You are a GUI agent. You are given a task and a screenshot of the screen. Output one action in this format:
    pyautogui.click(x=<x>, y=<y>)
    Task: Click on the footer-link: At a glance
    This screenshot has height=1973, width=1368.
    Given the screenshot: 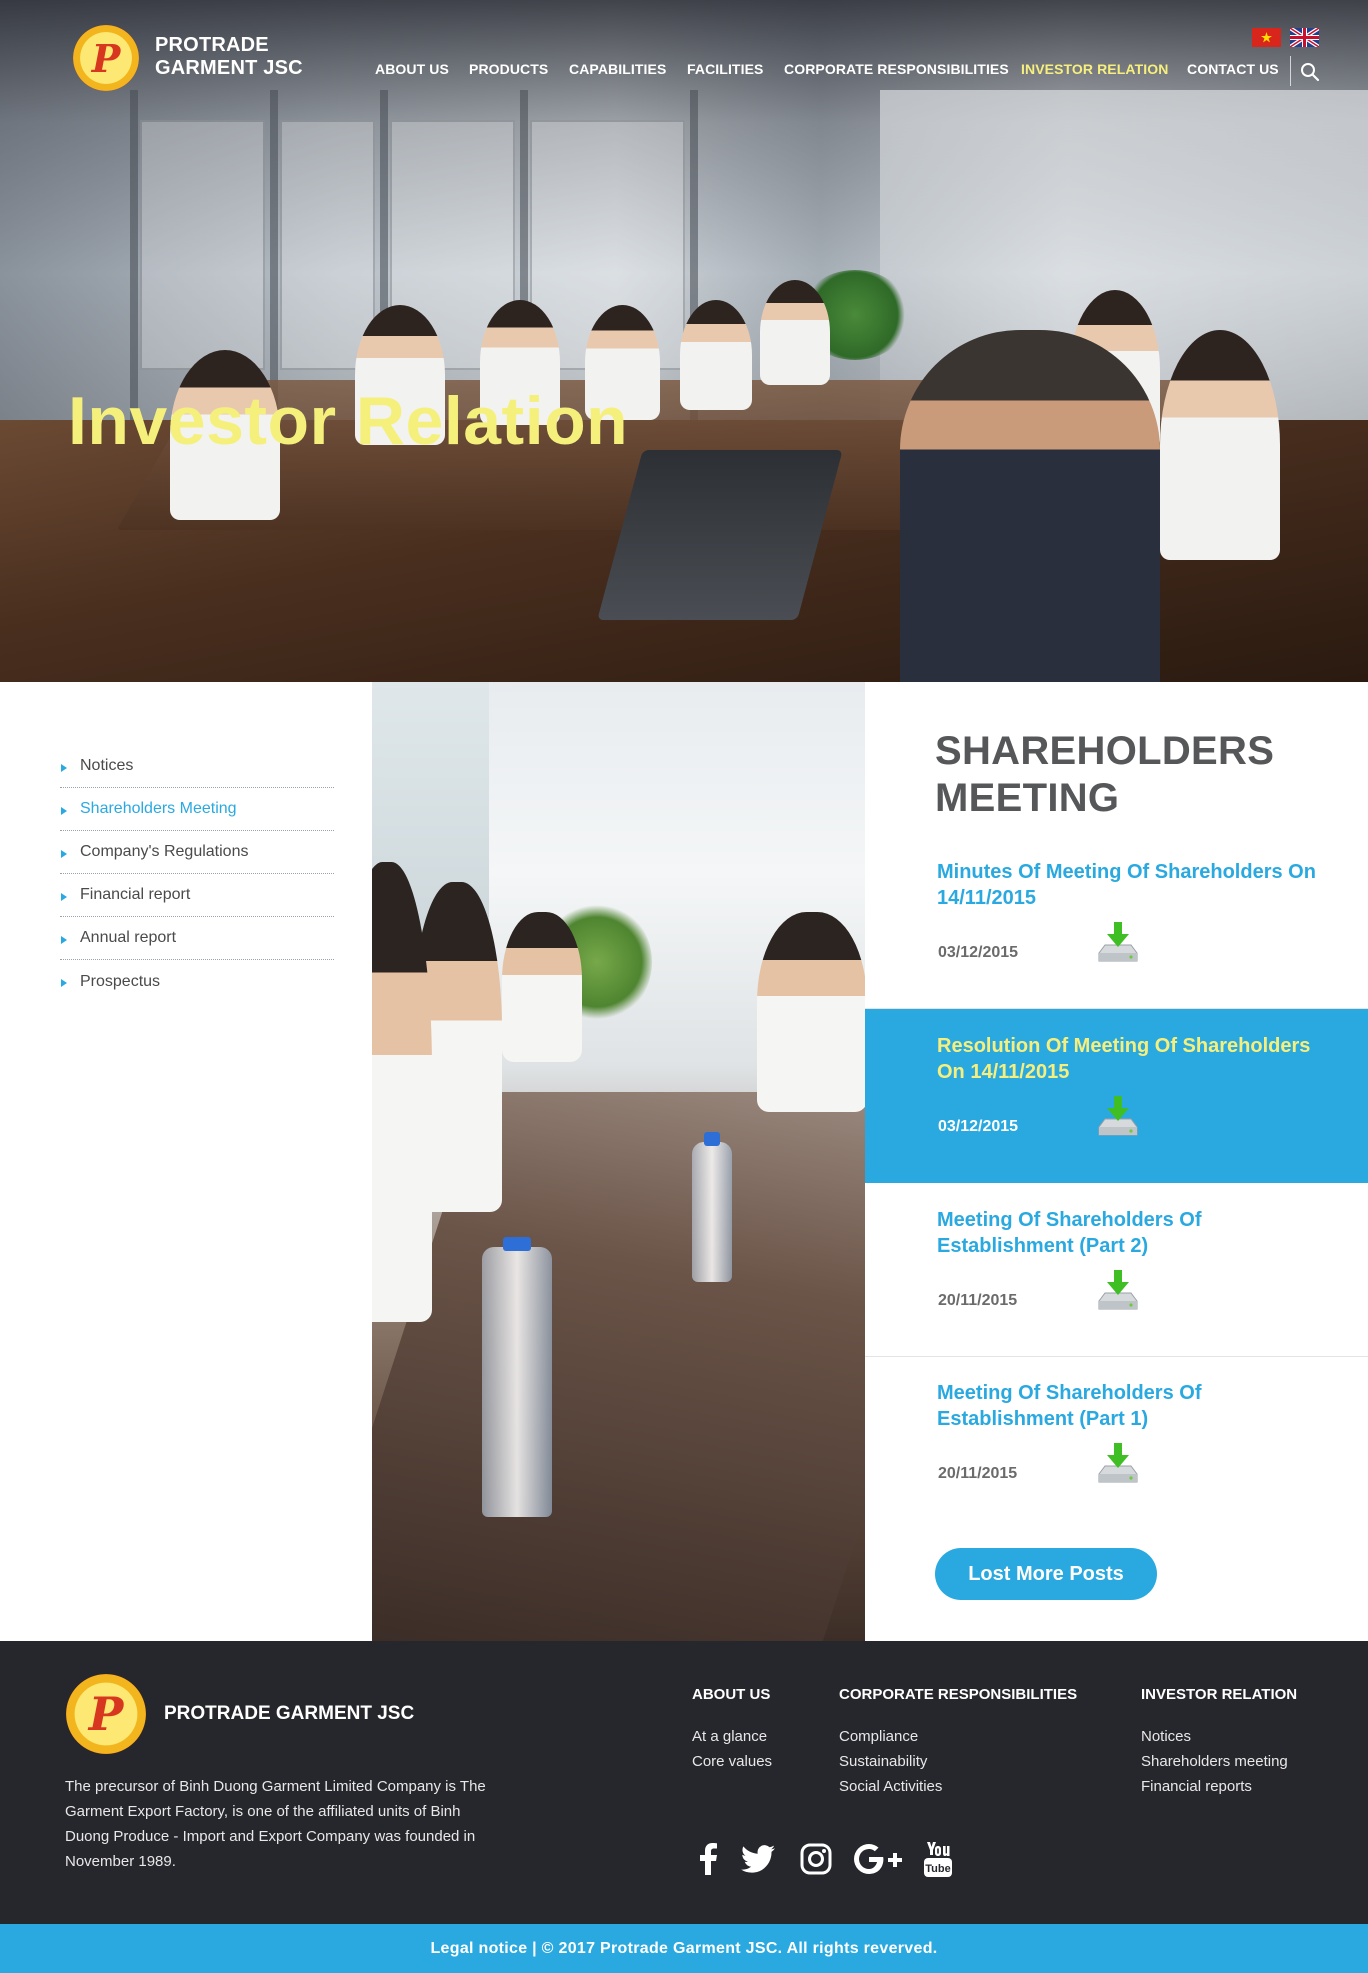 What is the action you would take?
    pyautogui.click(x=732, y=1736)
    